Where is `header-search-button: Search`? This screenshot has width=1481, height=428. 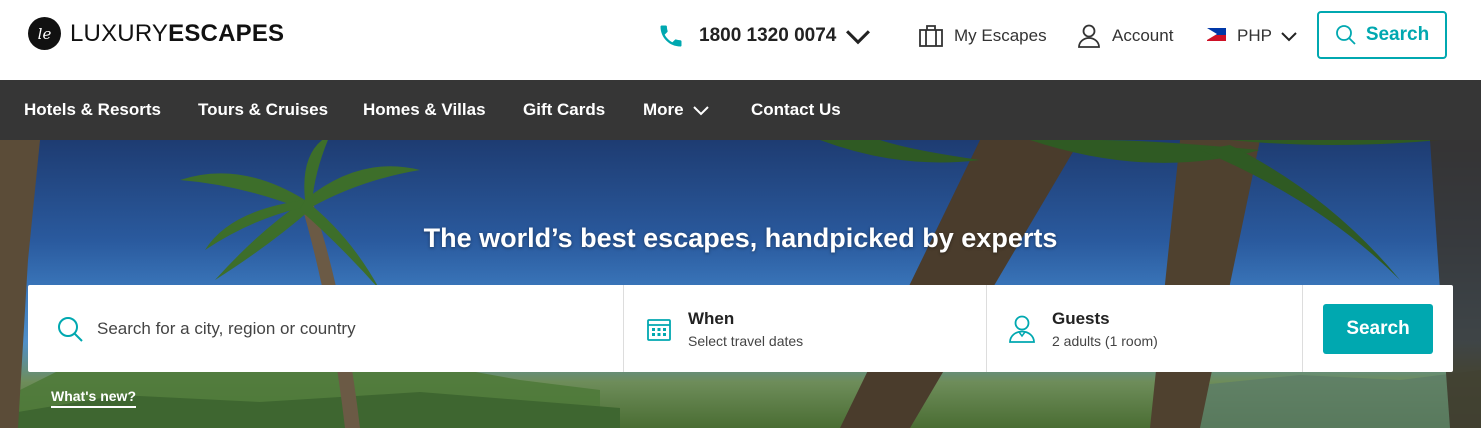 header-search-button: Search is located at coordinates (1382, 35).